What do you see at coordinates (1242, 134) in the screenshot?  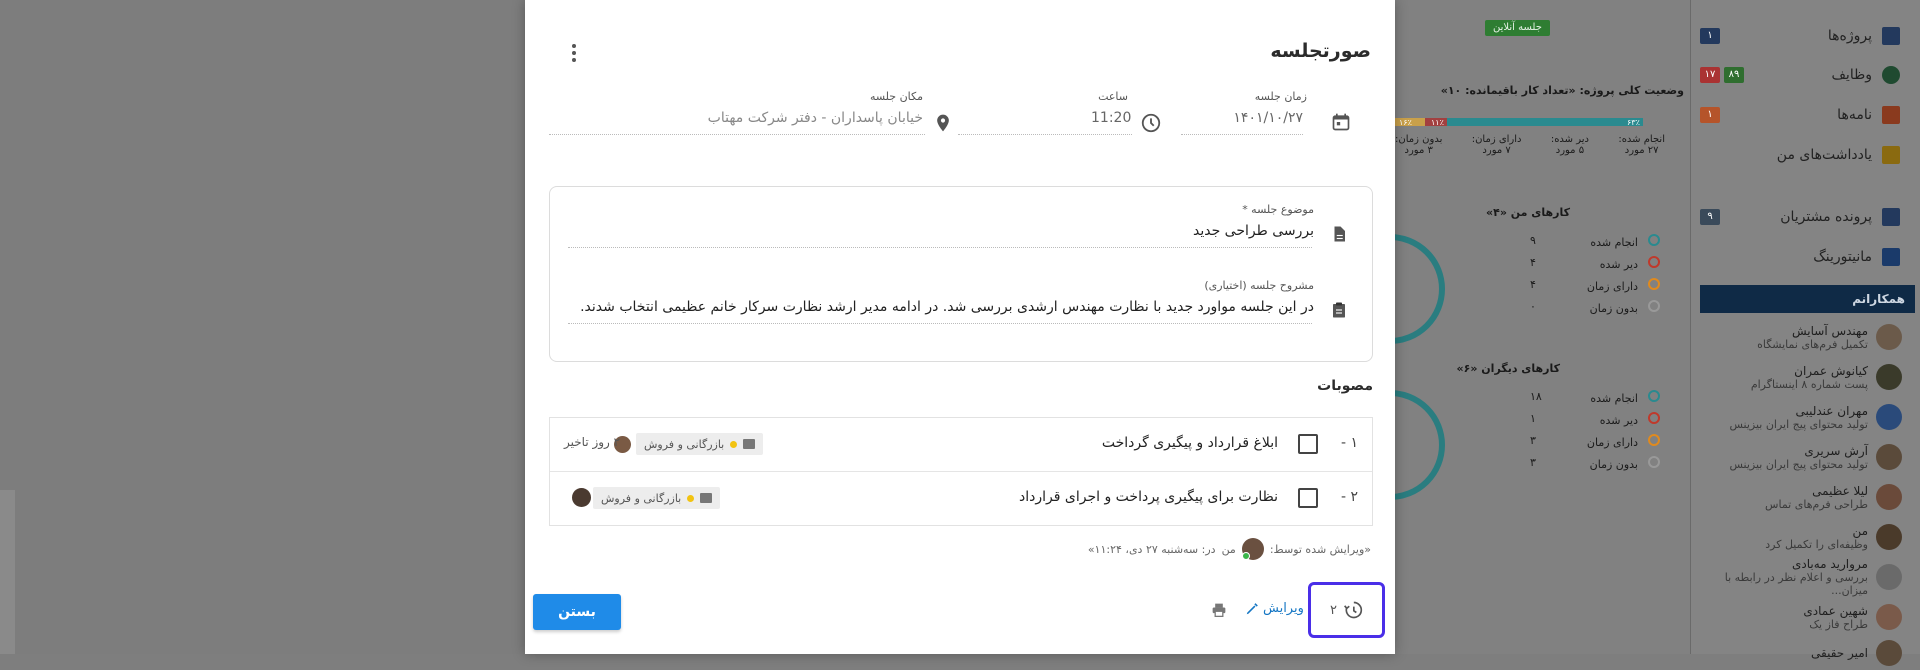 I see `date-underline` at bounding box center [1242, 134].